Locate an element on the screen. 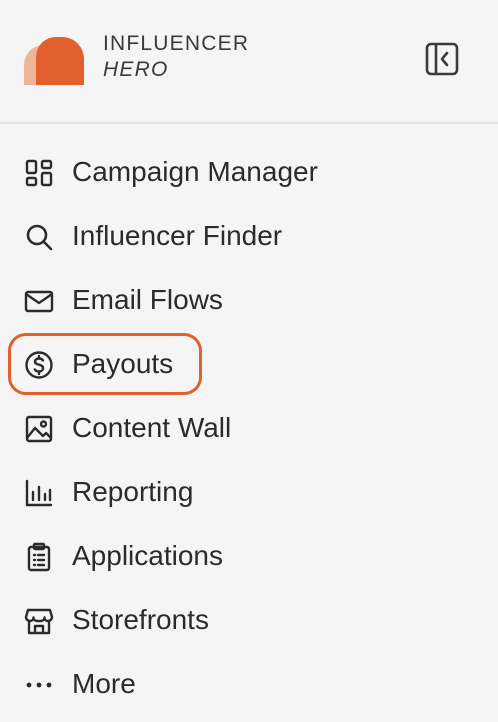 Image resolution: width=498 pixels, height=722 pixels. nav-item-label: Campaign Manager is located at coordinates (195, 171).